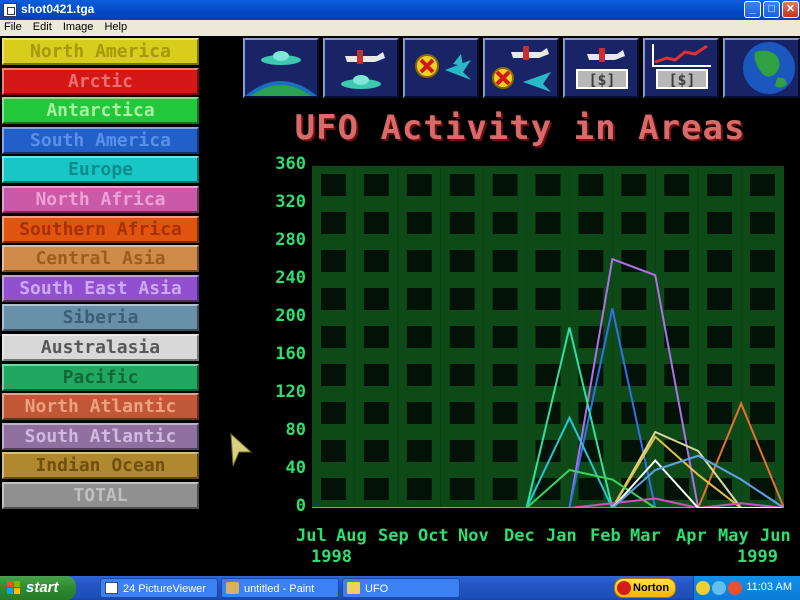 The width and height of the screenshot is (800, 600). I want to click on x-tick-label: Sep, so click(393, 536).